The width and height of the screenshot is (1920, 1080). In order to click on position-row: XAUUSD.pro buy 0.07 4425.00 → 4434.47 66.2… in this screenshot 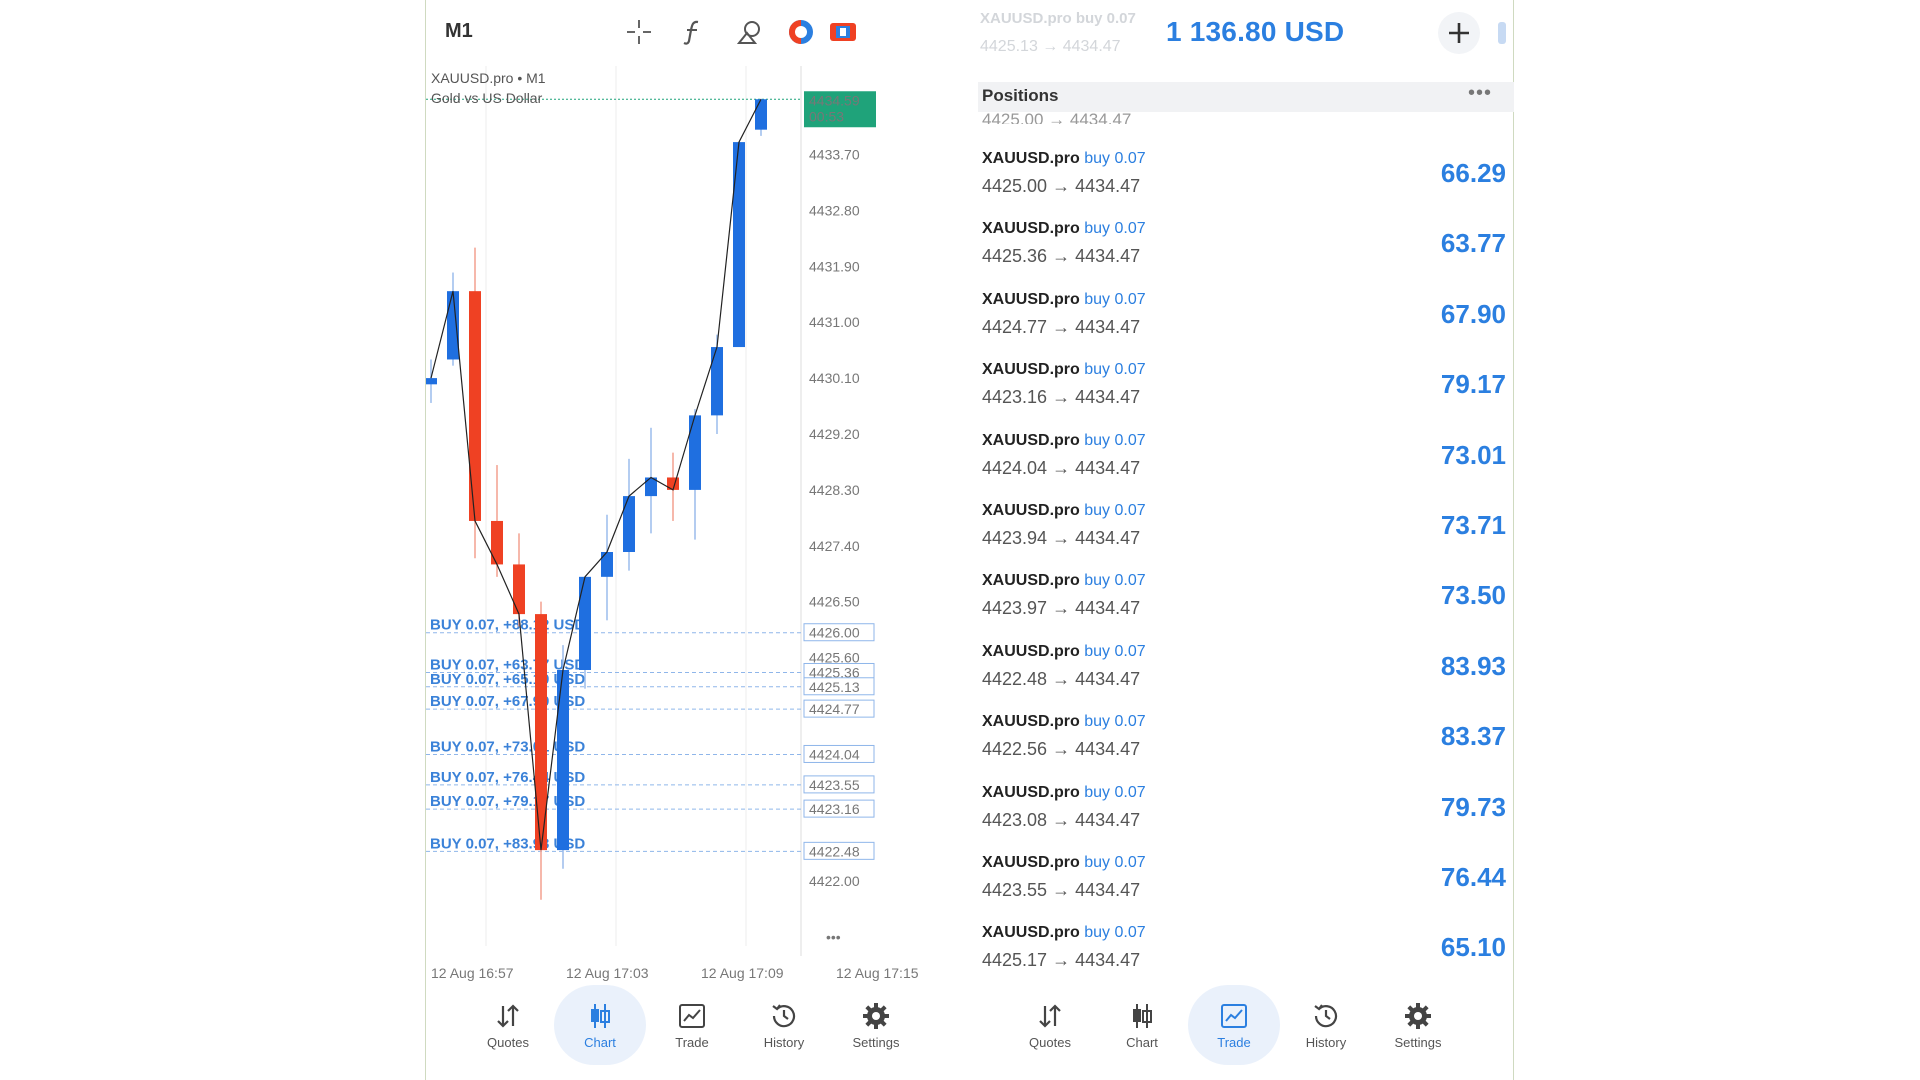, I will do `click(1246, 183)`.